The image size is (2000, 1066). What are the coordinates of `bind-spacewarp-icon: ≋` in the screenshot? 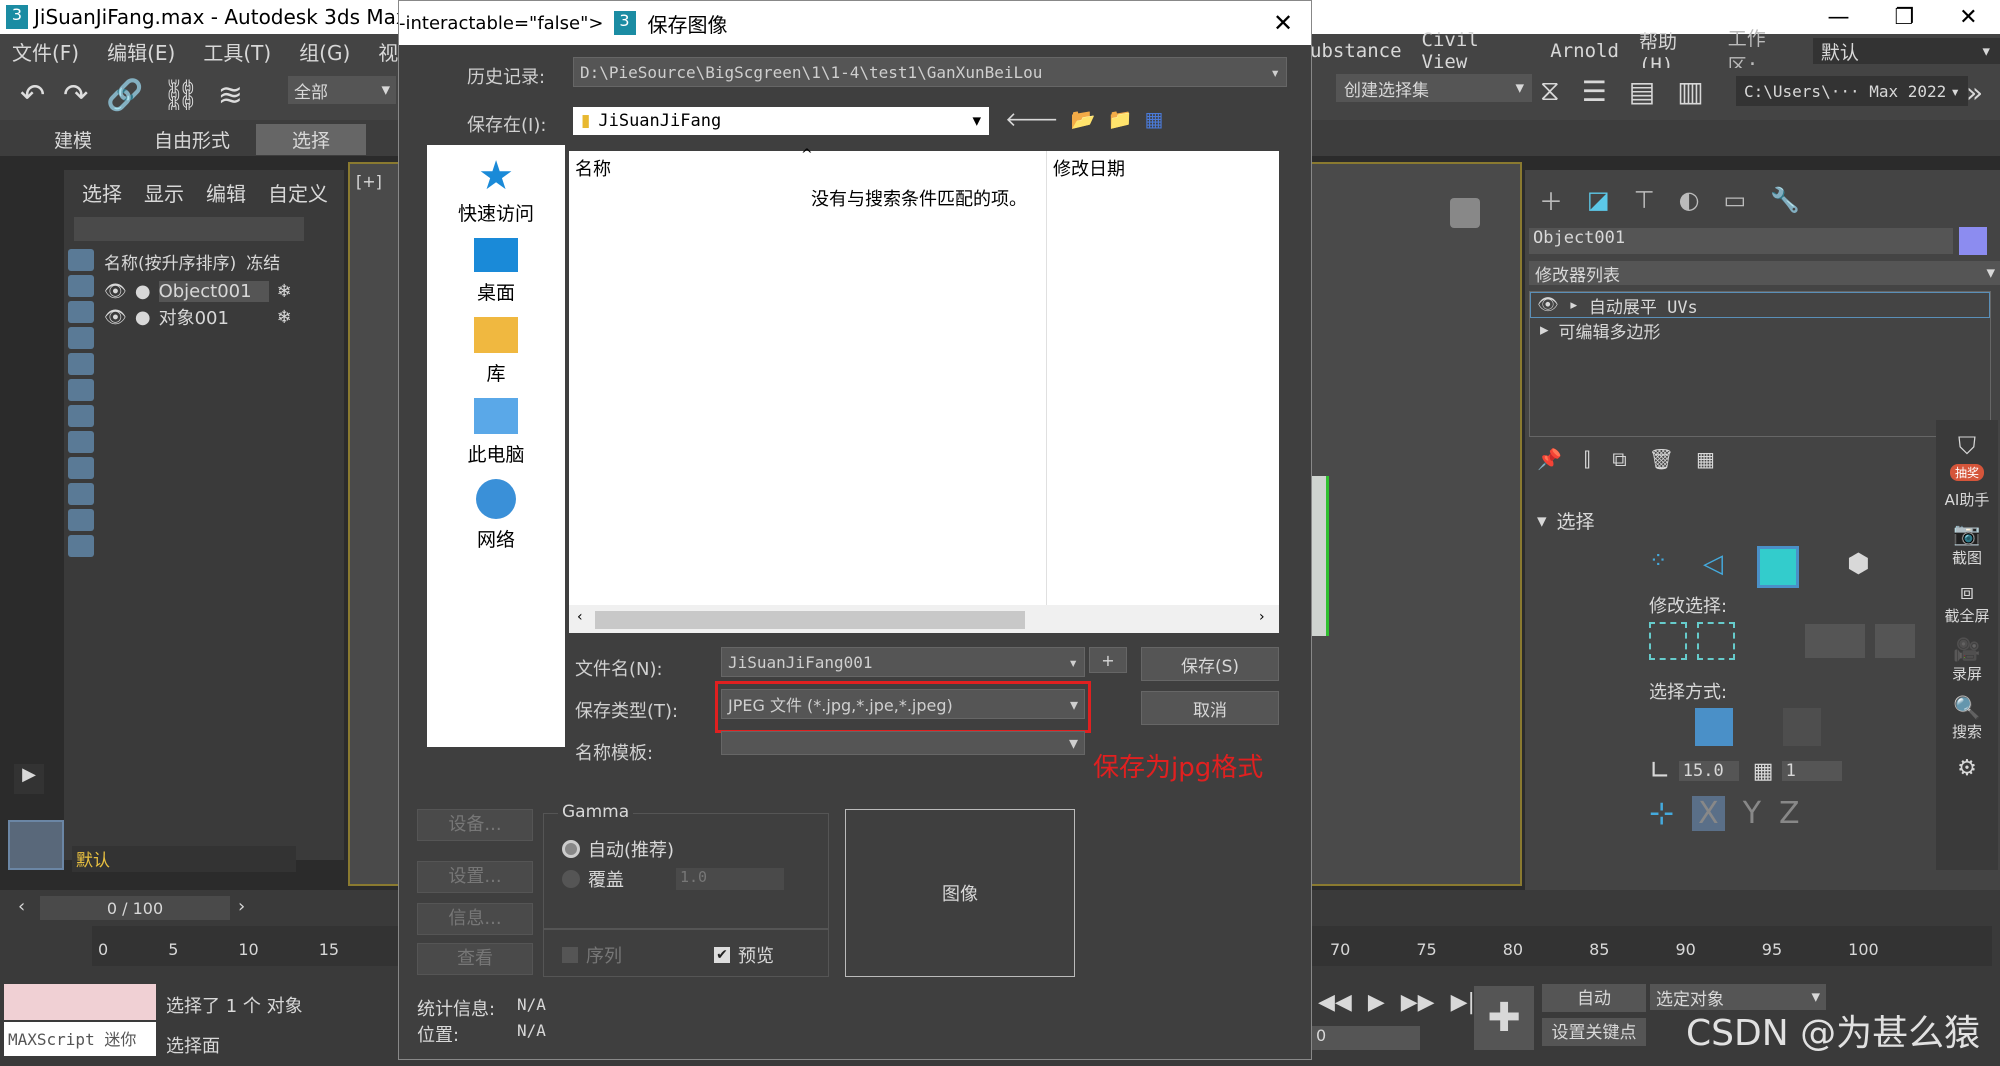 It's located at (230, 95).